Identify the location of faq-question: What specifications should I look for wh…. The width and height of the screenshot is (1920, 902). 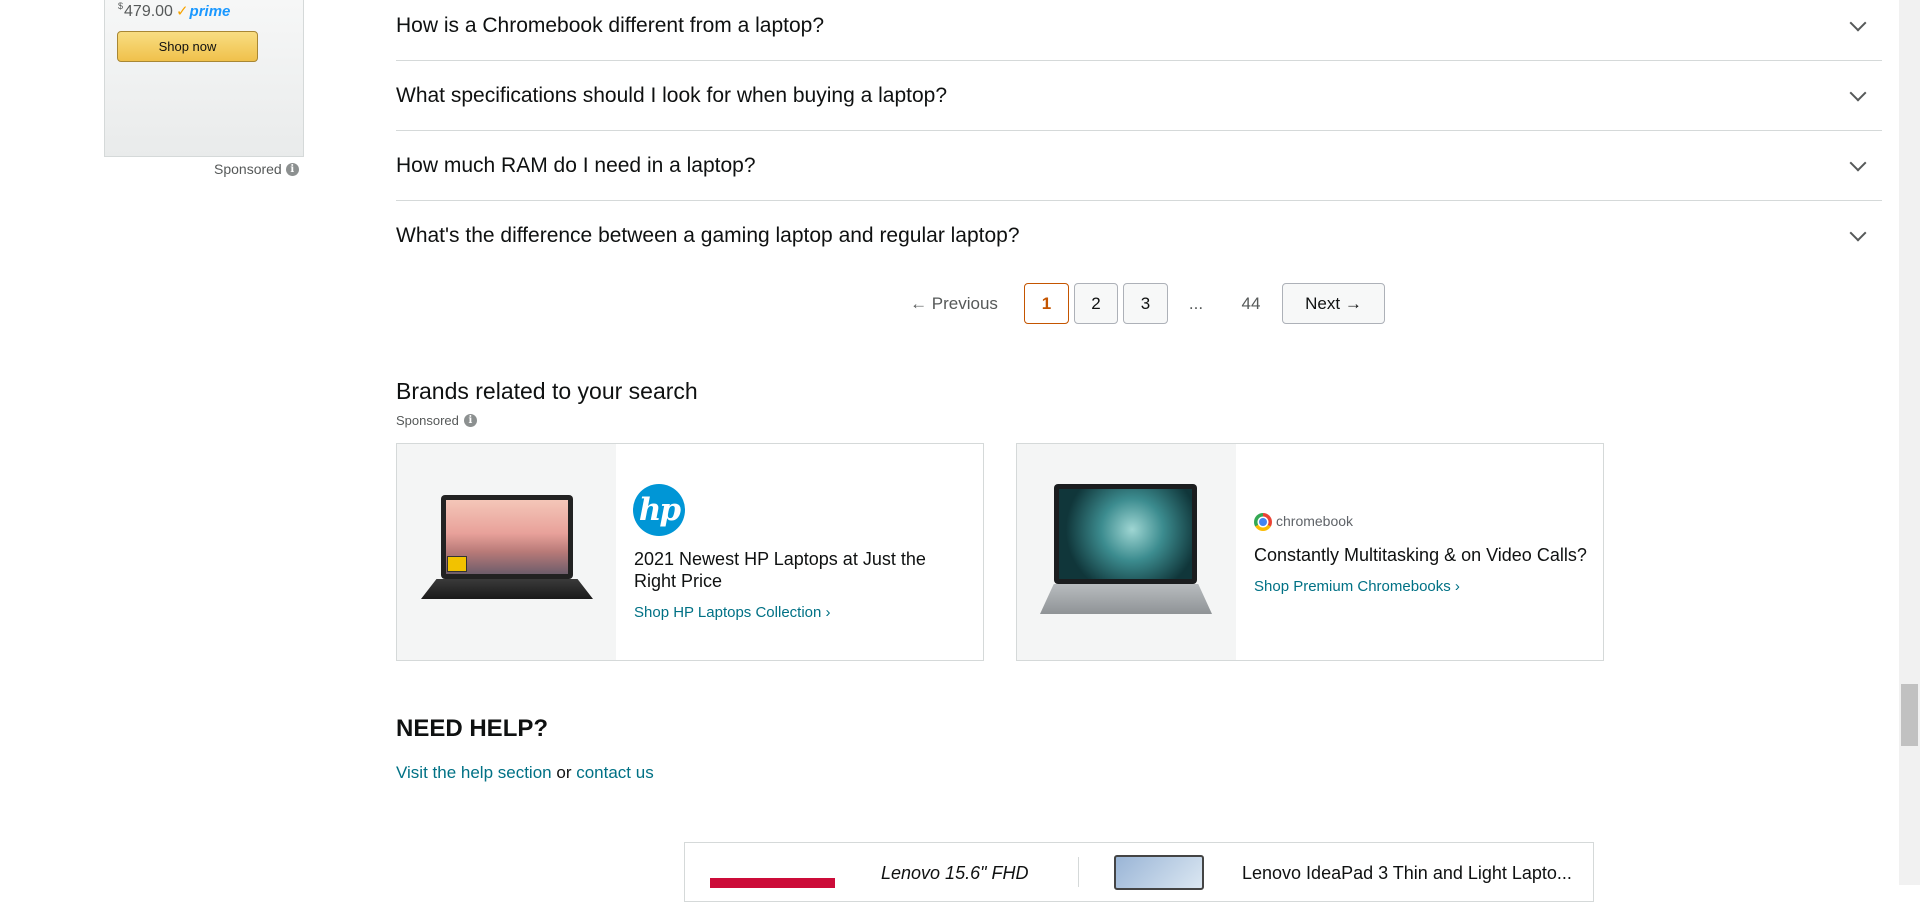
(671, 95).